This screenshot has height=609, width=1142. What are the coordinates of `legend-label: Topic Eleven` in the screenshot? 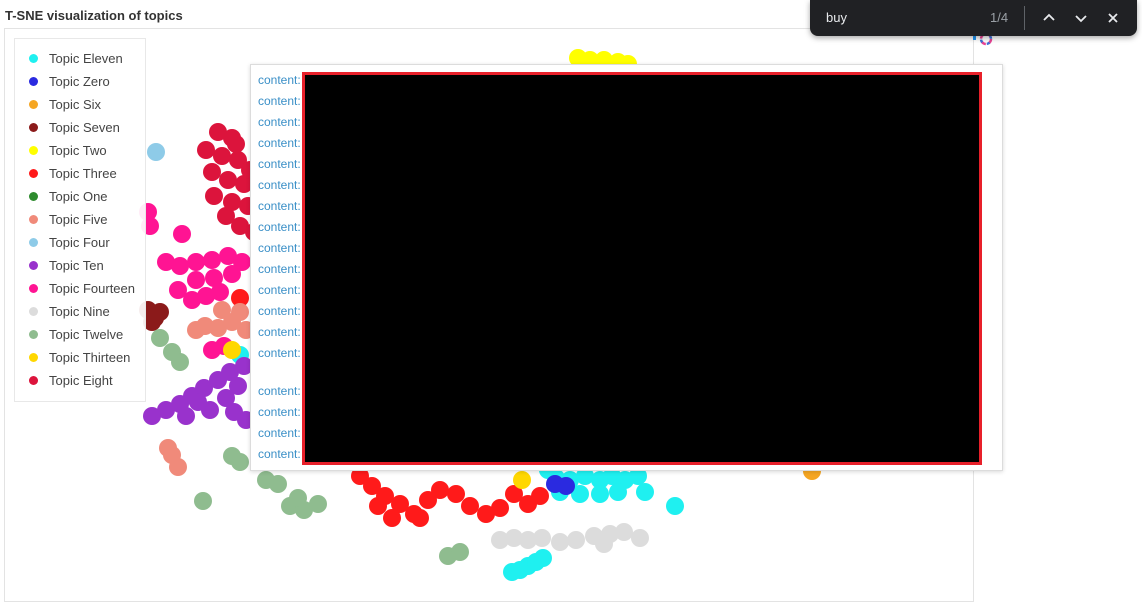 It's located at (86, 58).